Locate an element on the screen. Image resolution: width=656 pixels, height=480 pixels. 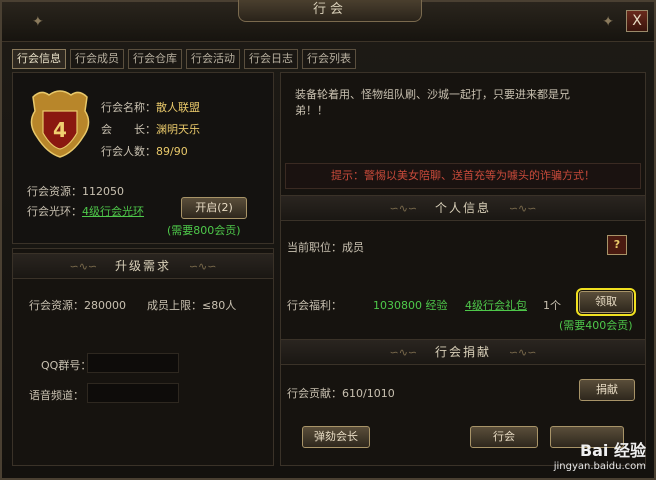
guild-aura-row: 行会光环：4级行会光环 is located at coordinates (85, 211).